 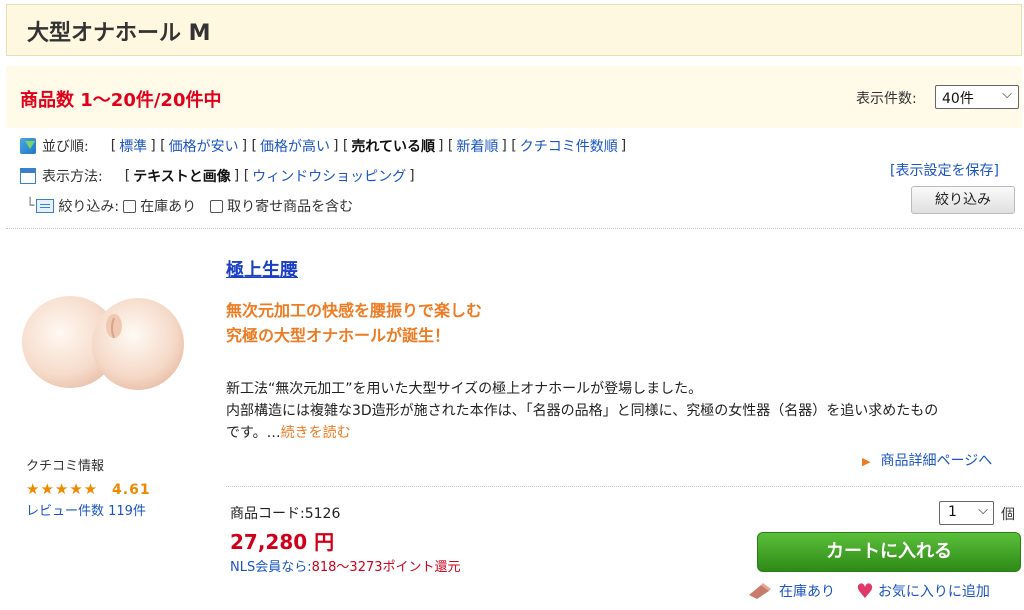 What do you see at coordinates (282, 542) in the screenshot?
I see `product-price: 27,280 円` at bounding box center [282, 542].